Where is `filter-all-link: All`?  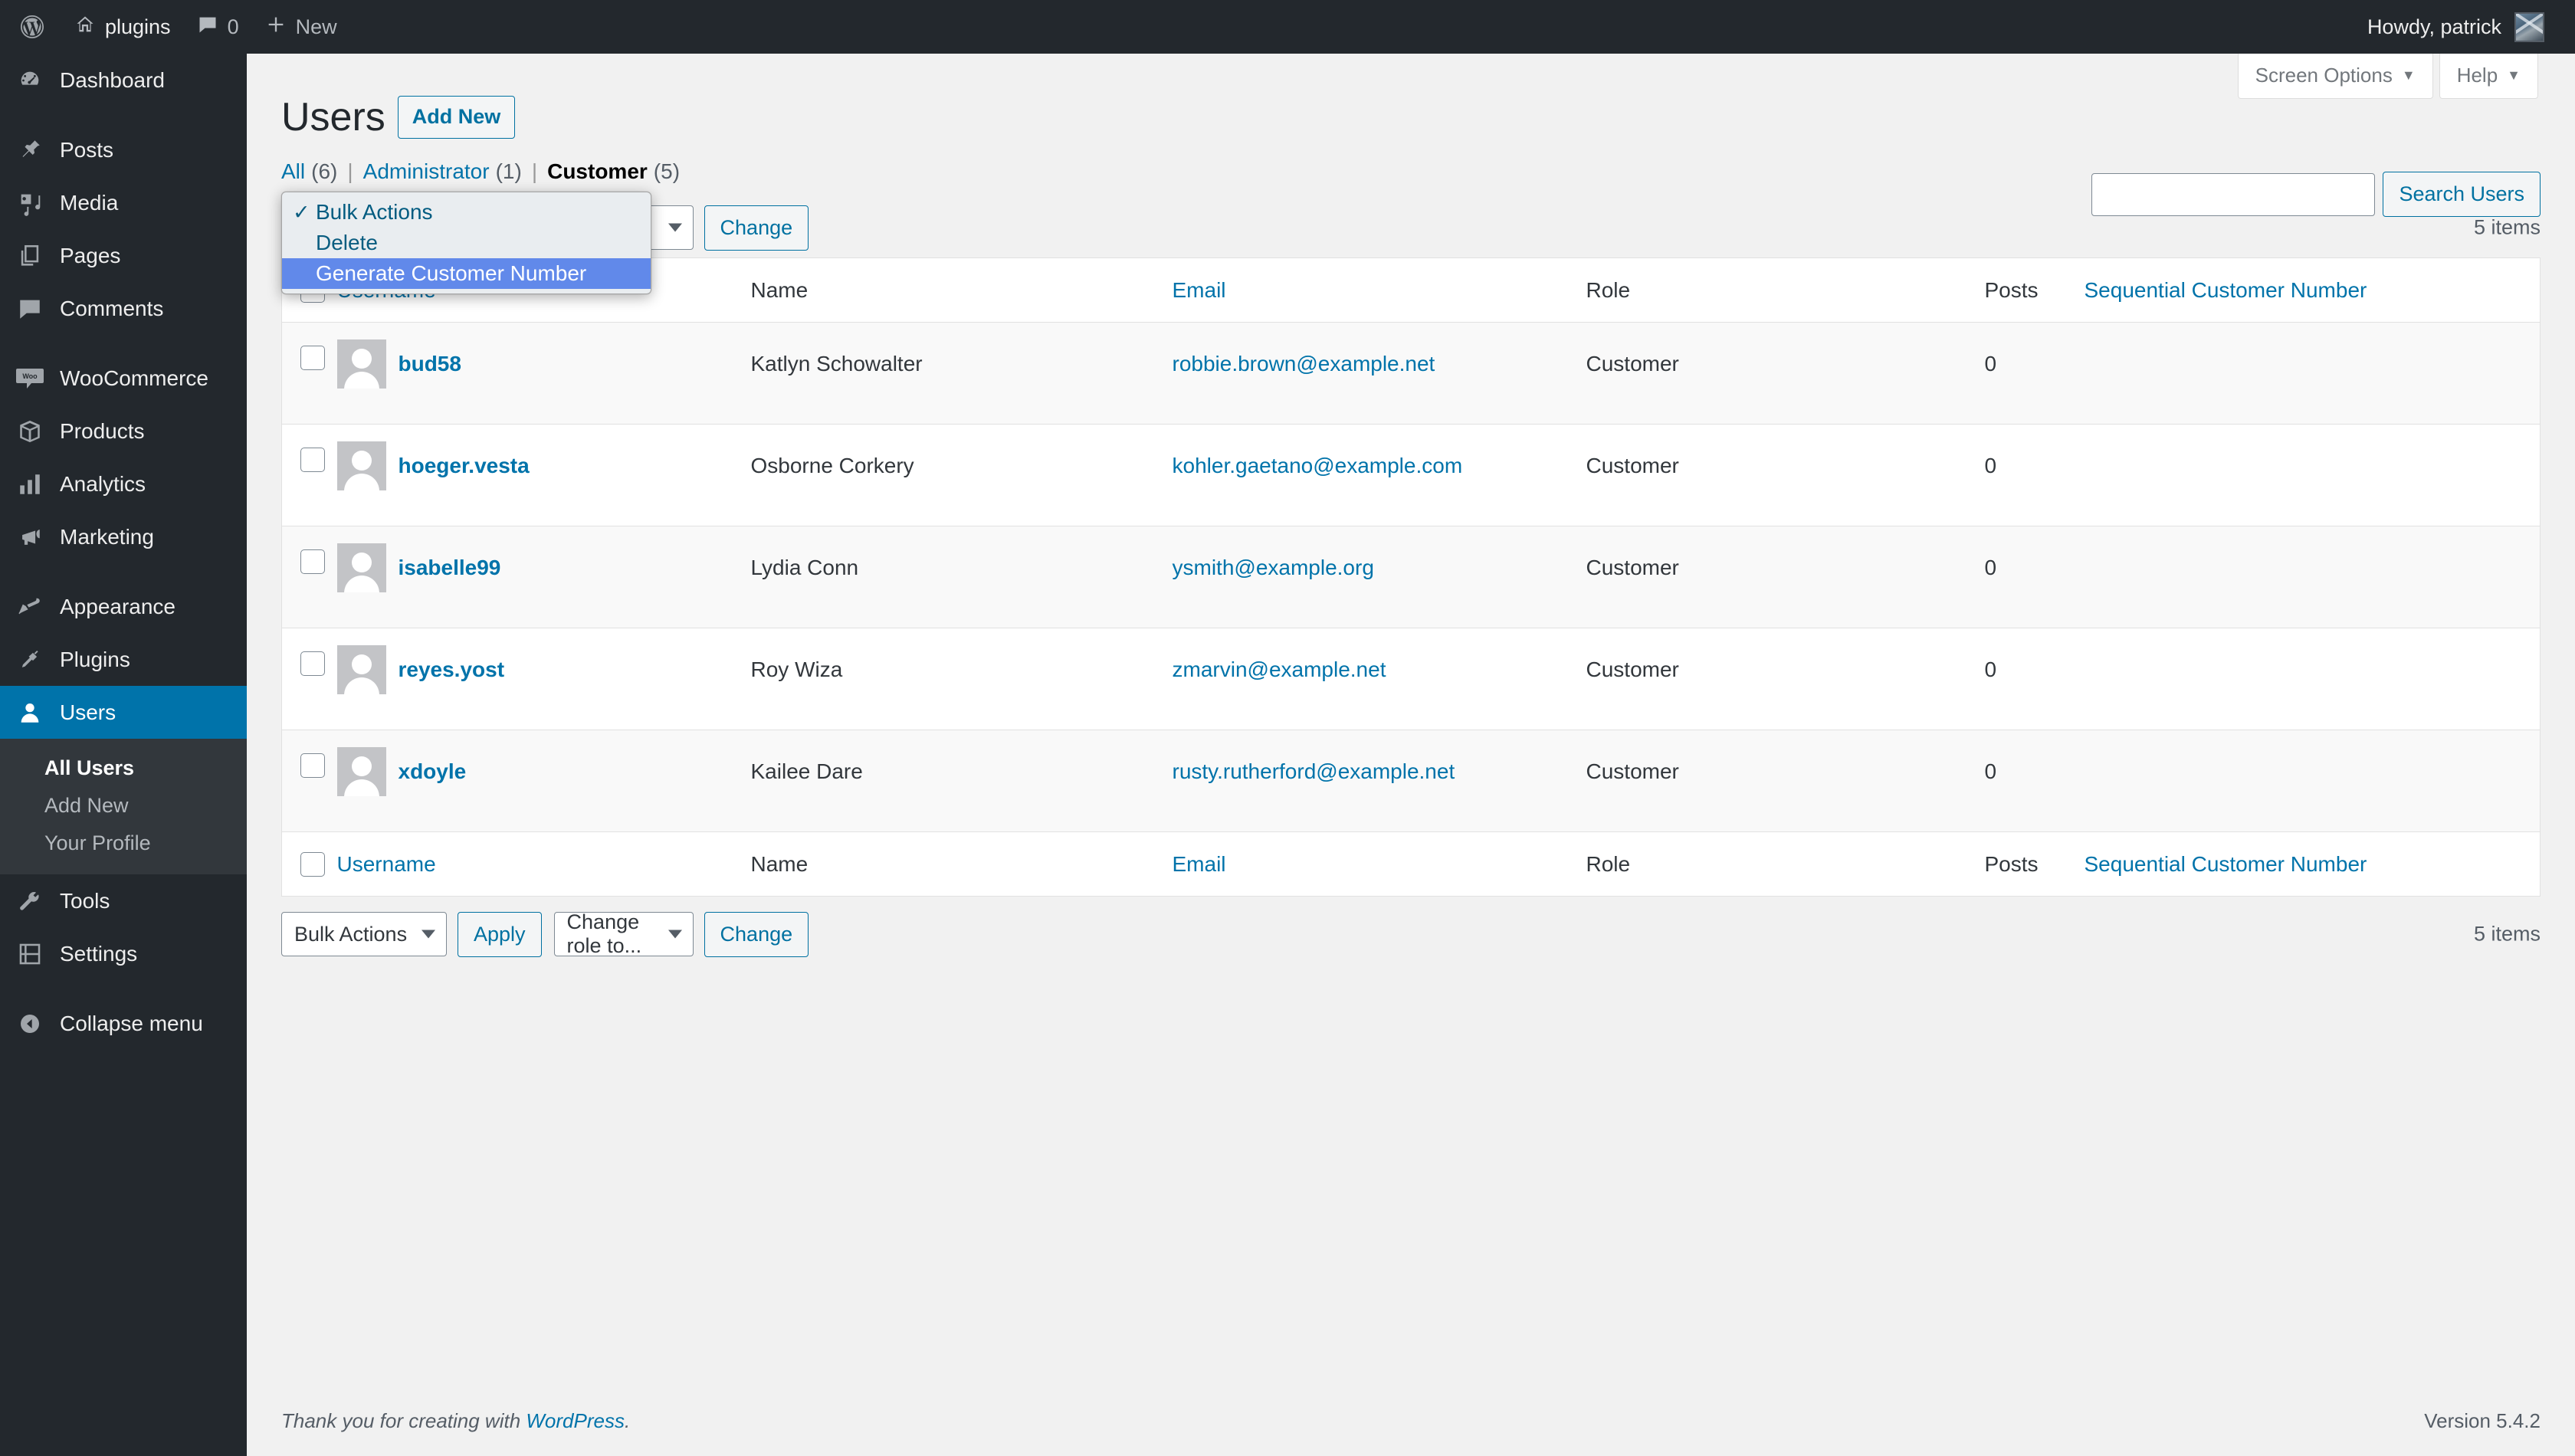 filter-all-link: All is located at coordinates (293, 171).